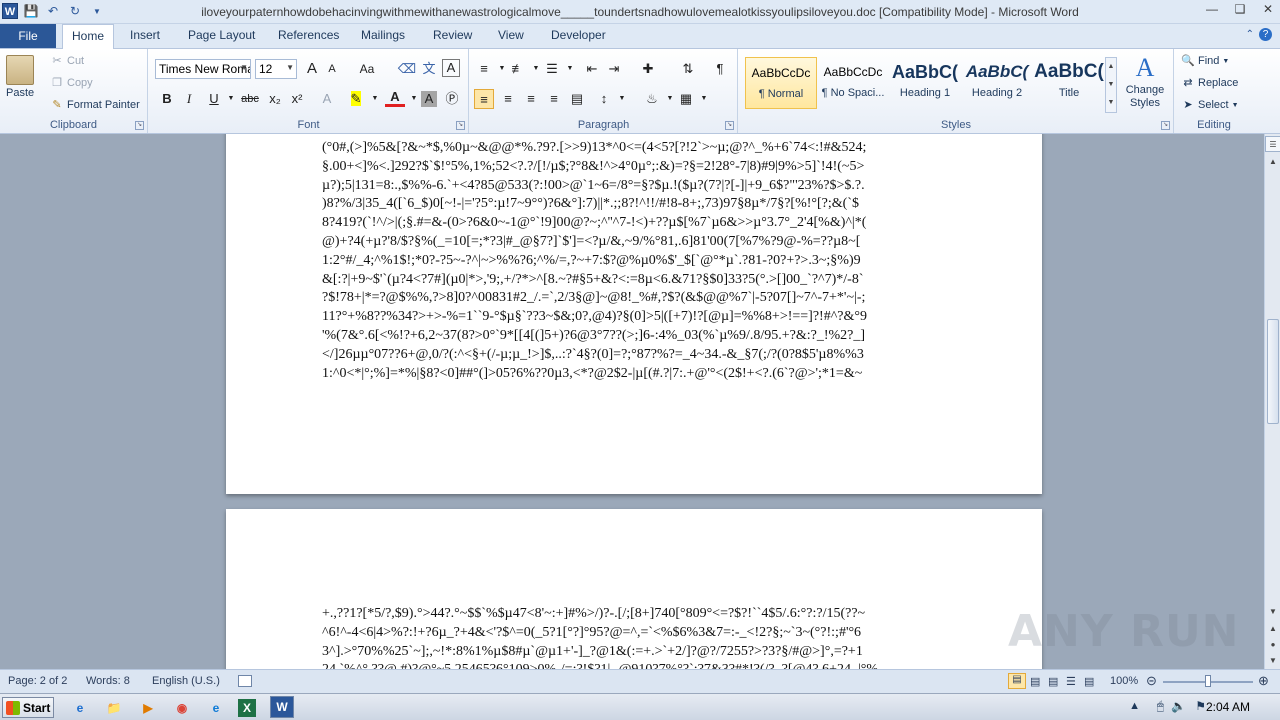  What do you see at coordinates (577, 99) in the screenshot?
I see `distributed-button: ▤` at bounding box center [577, 99].